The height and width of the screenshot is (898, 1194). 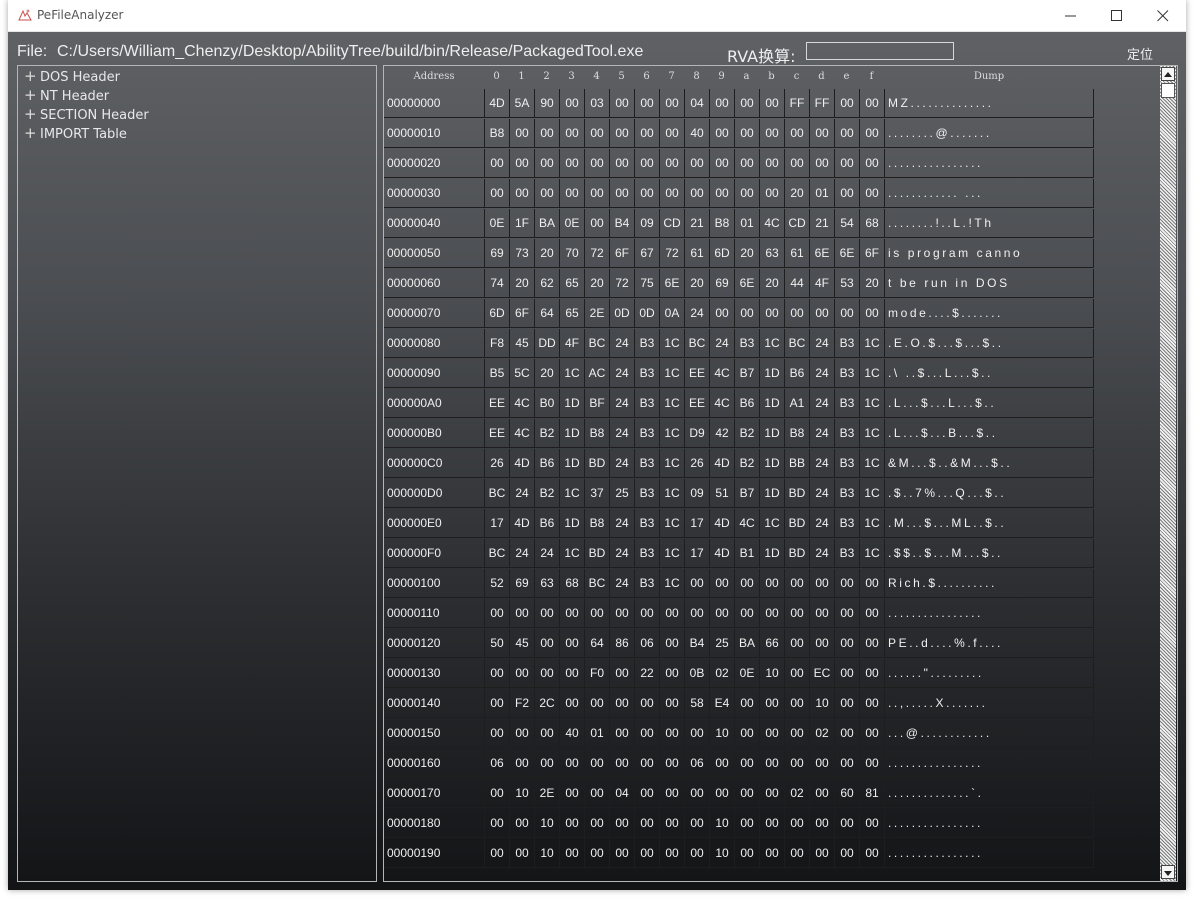 What do you see at coordinates (989, 223) in the screenshot?
I see `dump-cell: ........!..L.!Th` at bounding box center [989, 223].